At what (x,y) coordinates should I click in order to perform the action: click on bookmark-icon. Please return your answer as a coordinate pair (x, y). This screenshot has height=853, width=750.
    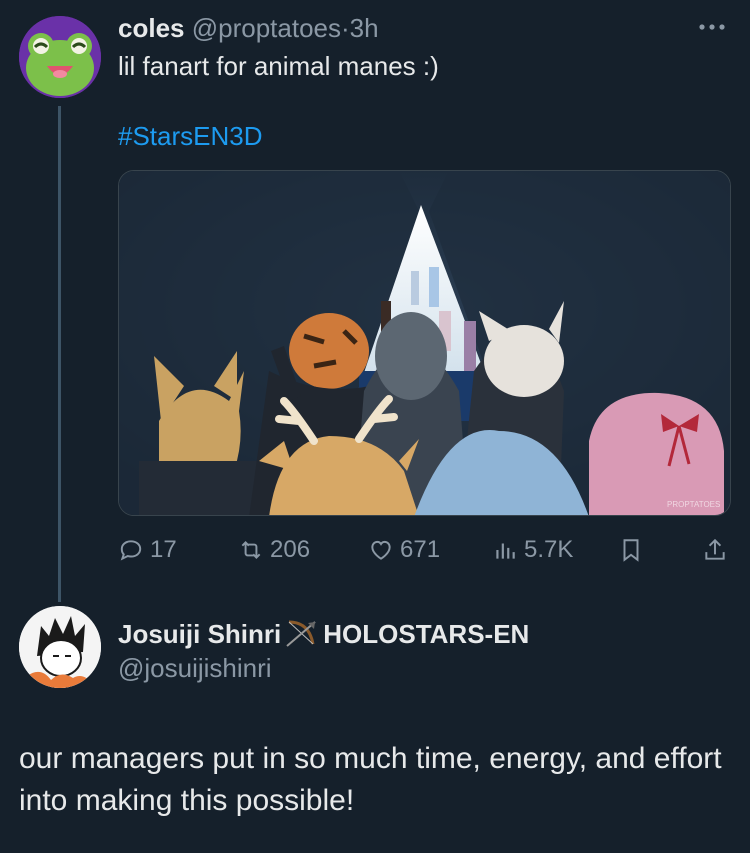
    Looking at the image, I should click on (631, 550).